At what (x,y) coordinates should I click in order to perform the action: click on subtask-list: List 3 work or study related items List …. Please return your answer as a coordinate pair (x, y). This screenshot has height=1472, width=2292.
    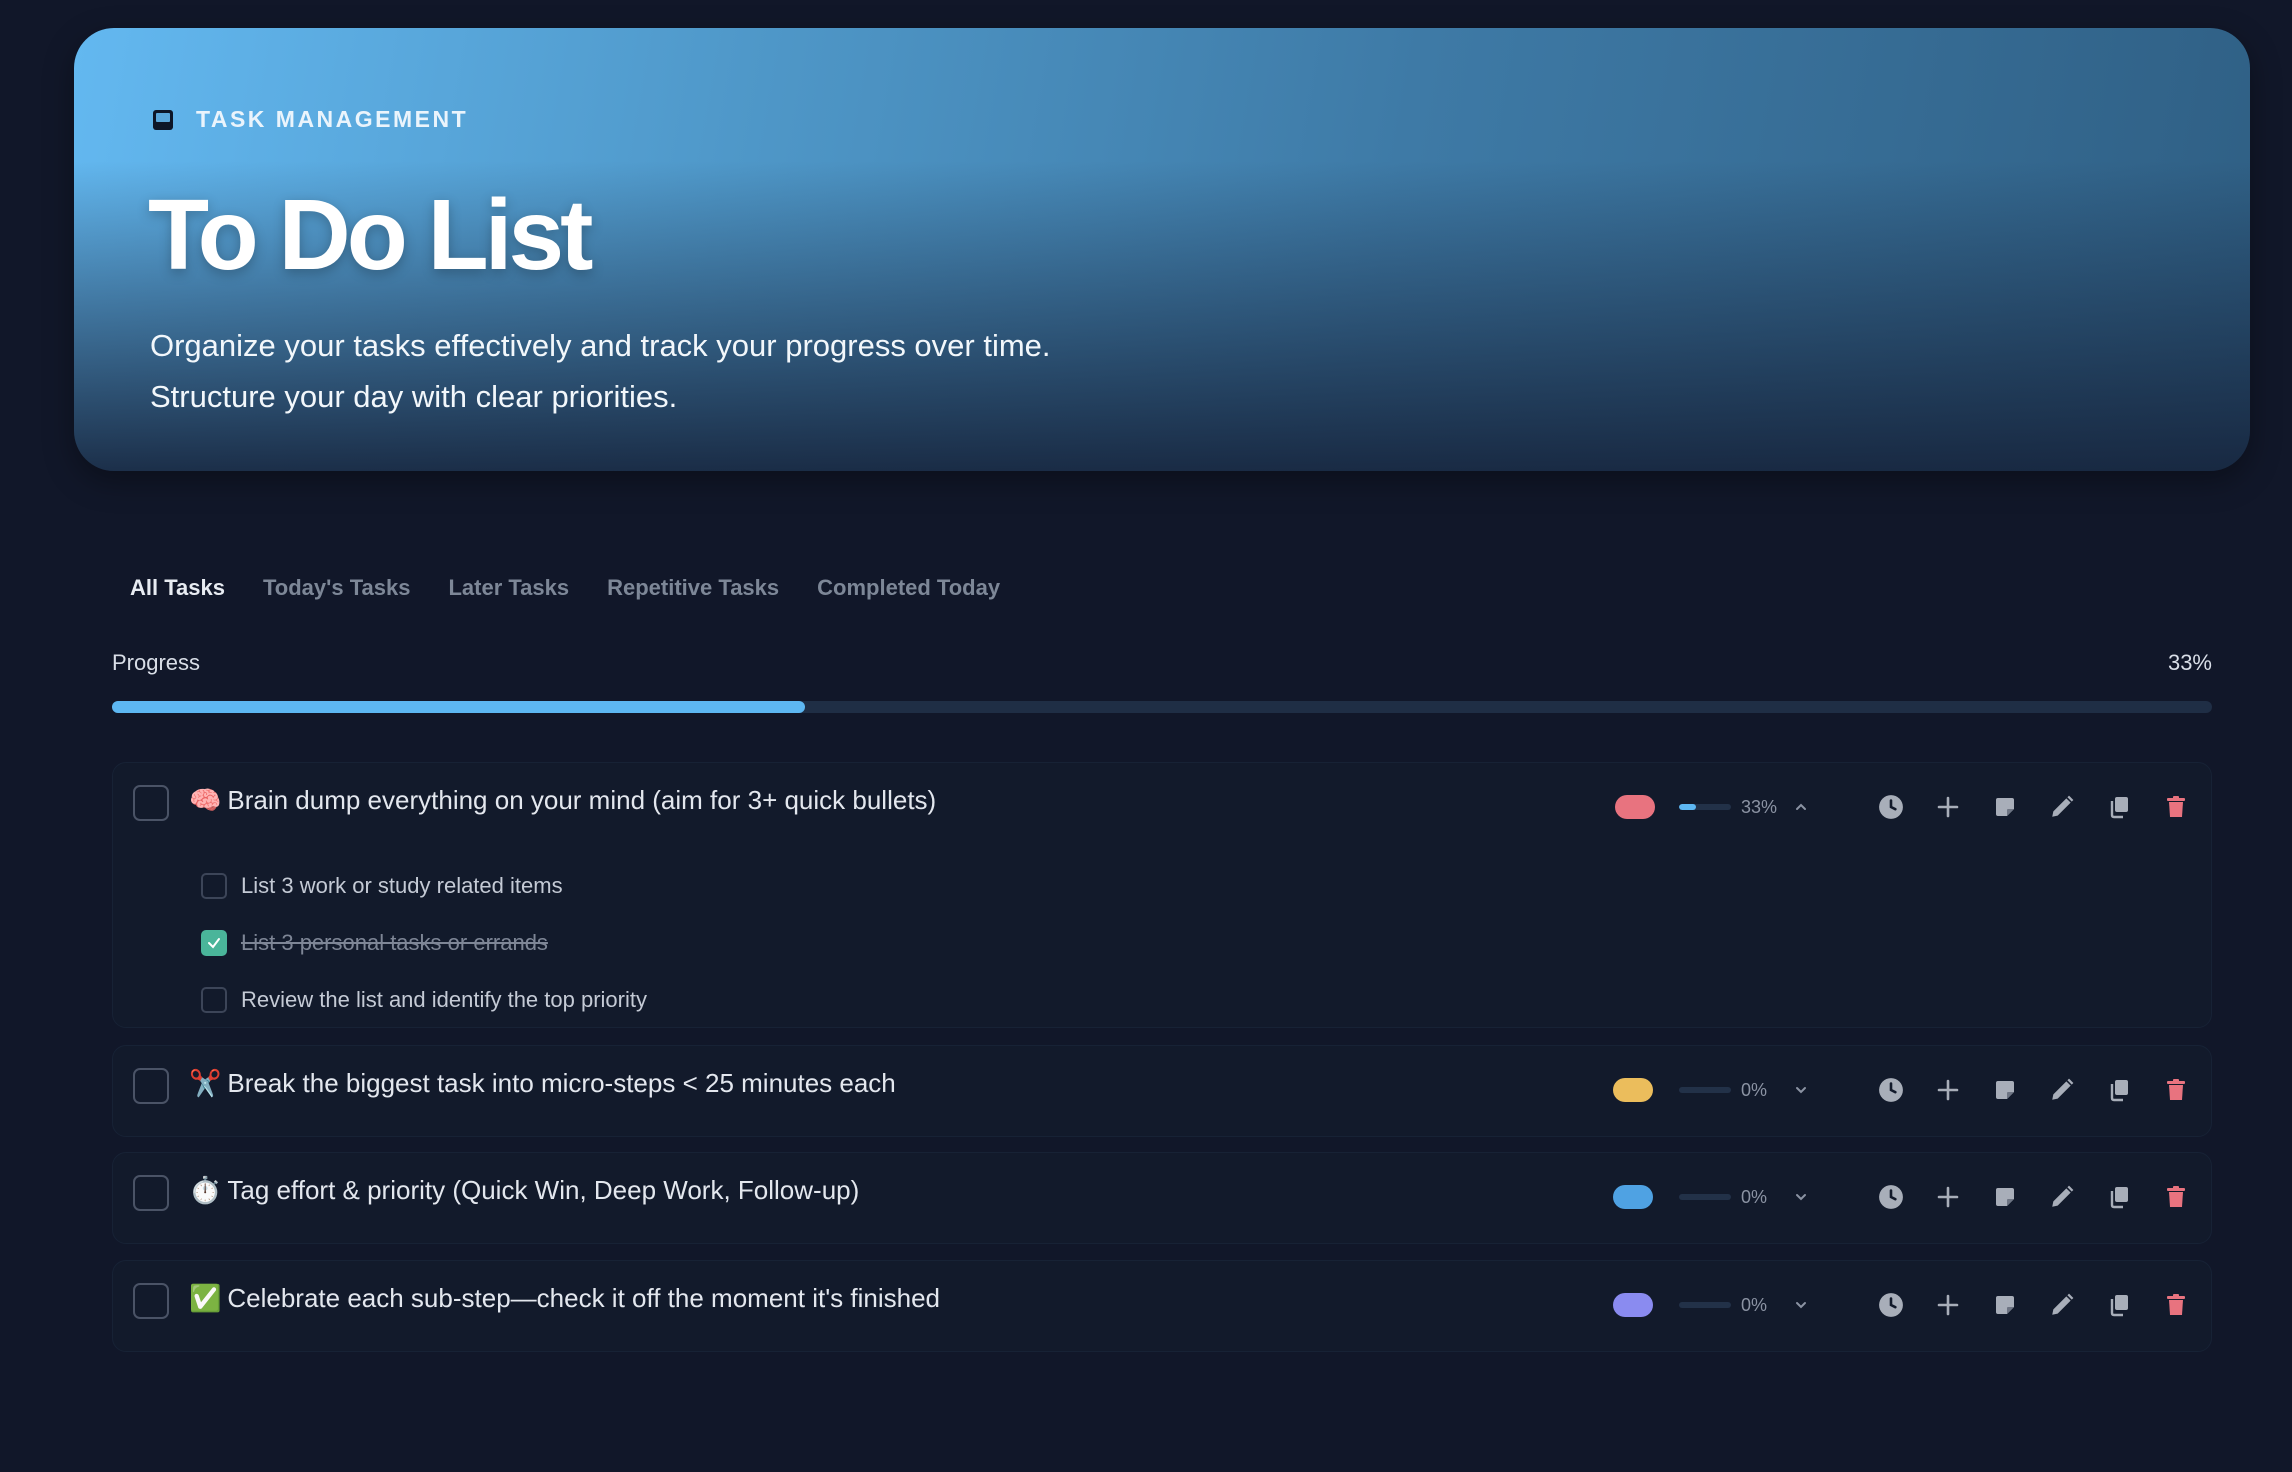
    Looking at the image, I should click on (424, 942).